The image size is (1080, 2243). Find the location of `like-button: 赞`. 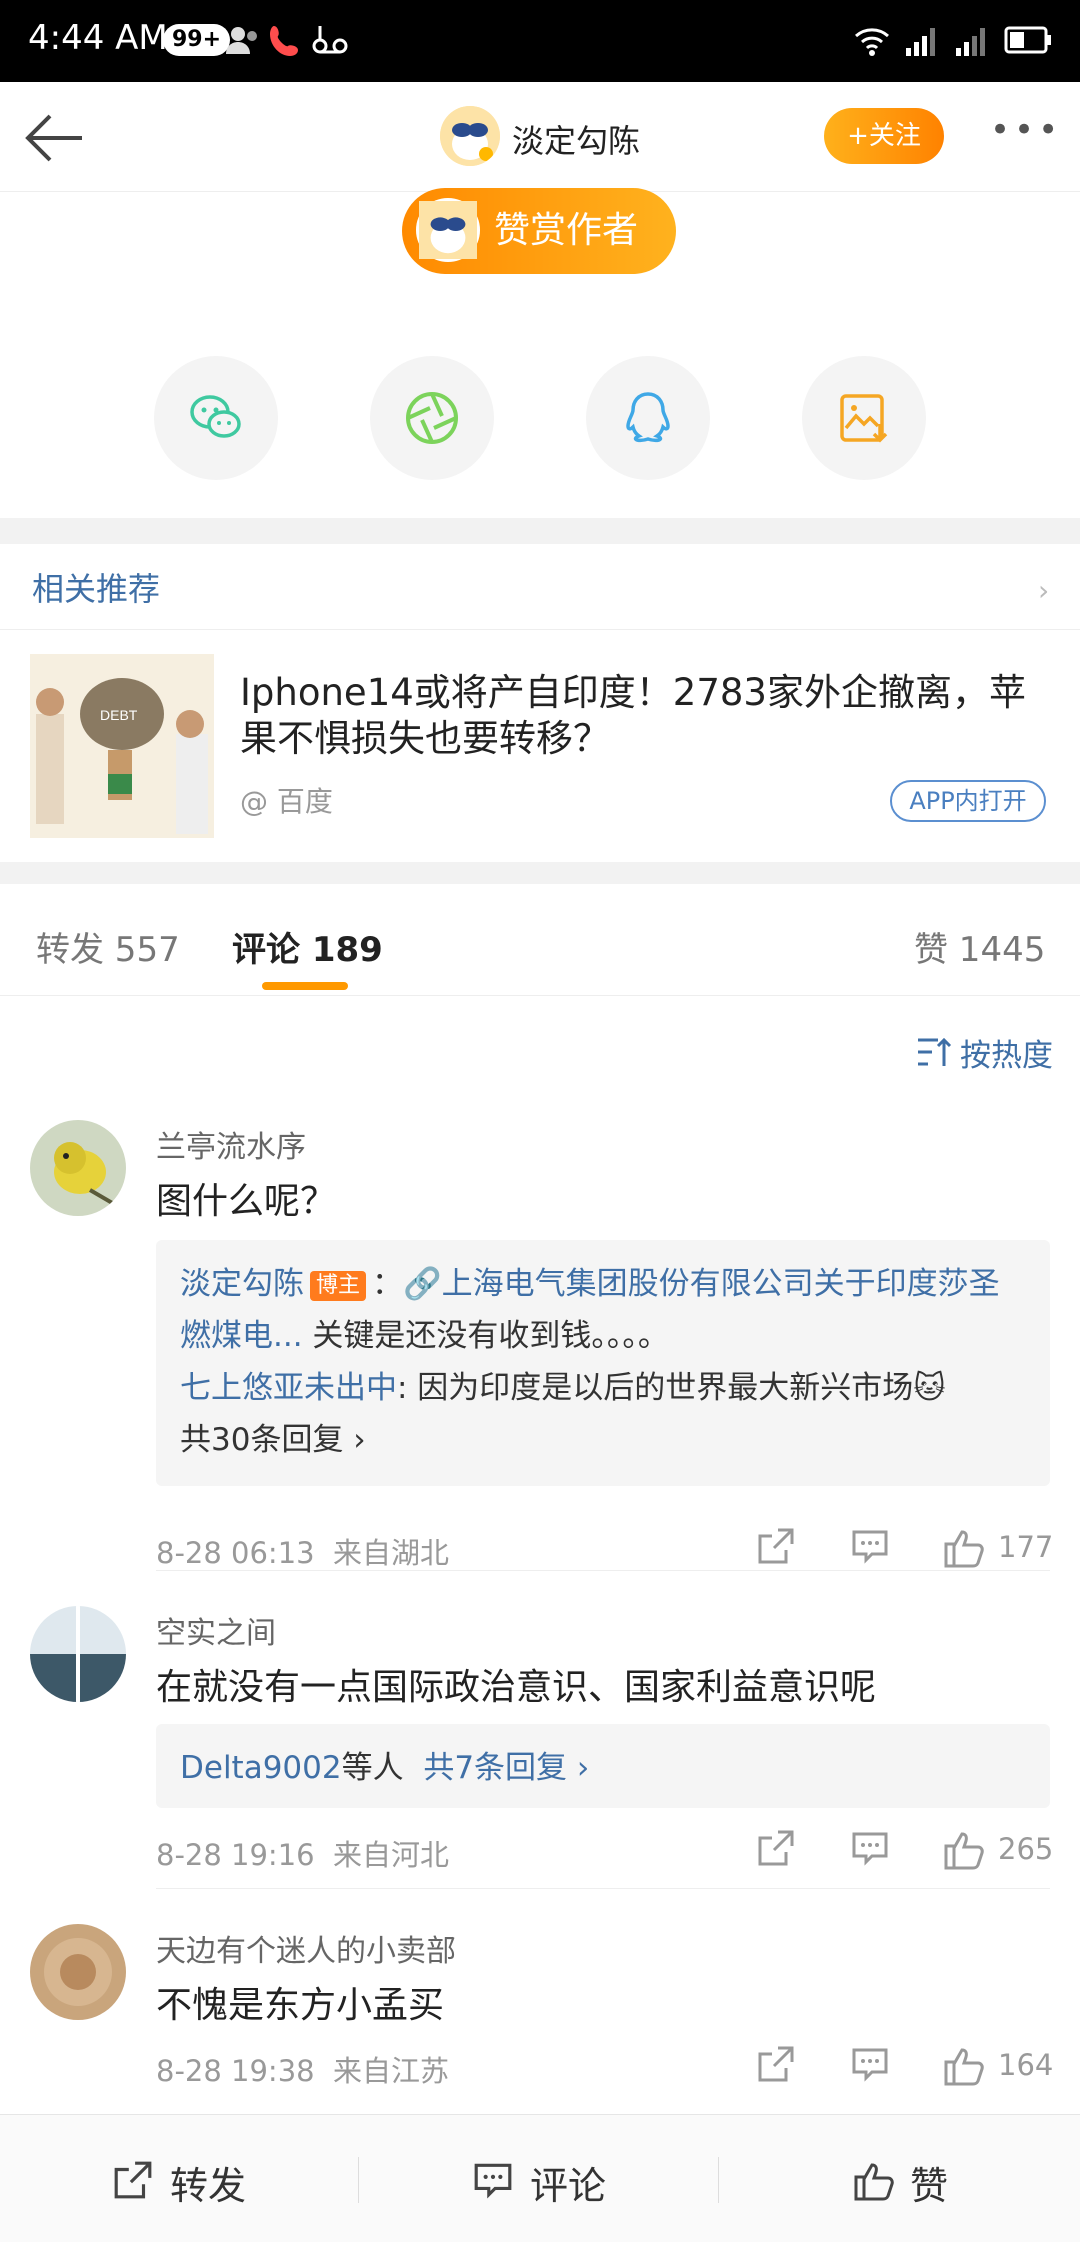

like-button: 赞 is located at coordinates (900, 2179).